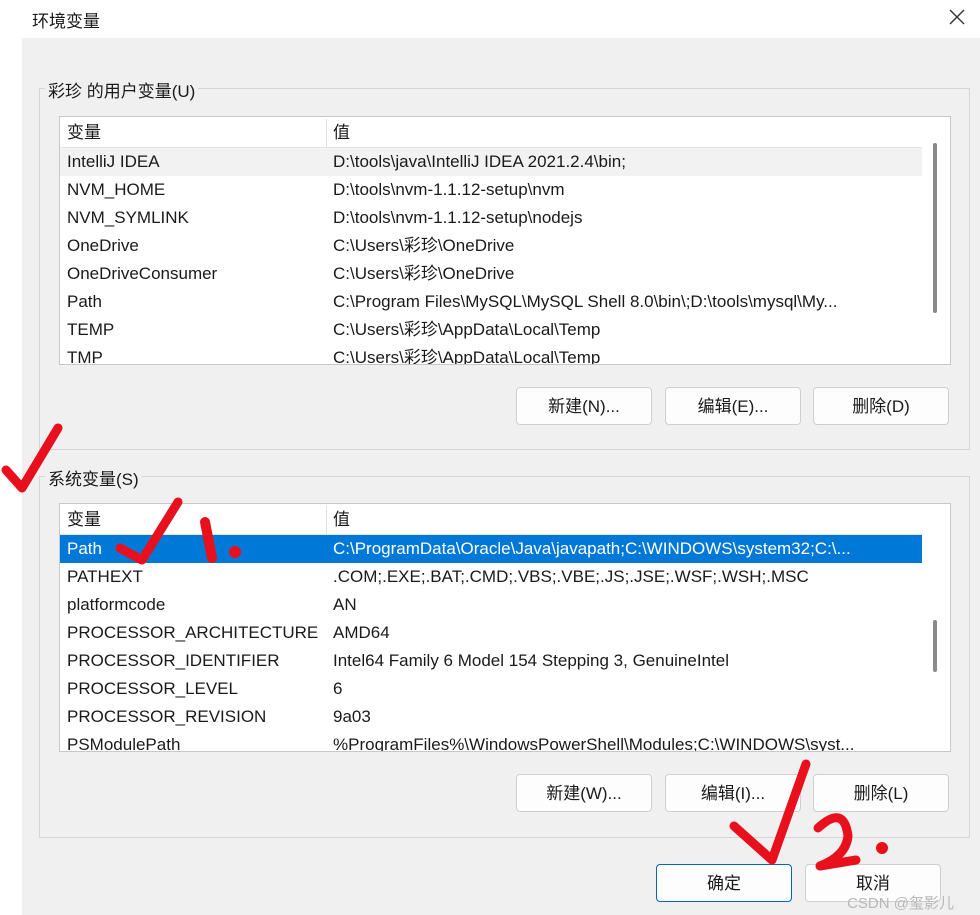  I want to click on user-variables-label: 彩珍 的用户变量(U), so click(122, 89).